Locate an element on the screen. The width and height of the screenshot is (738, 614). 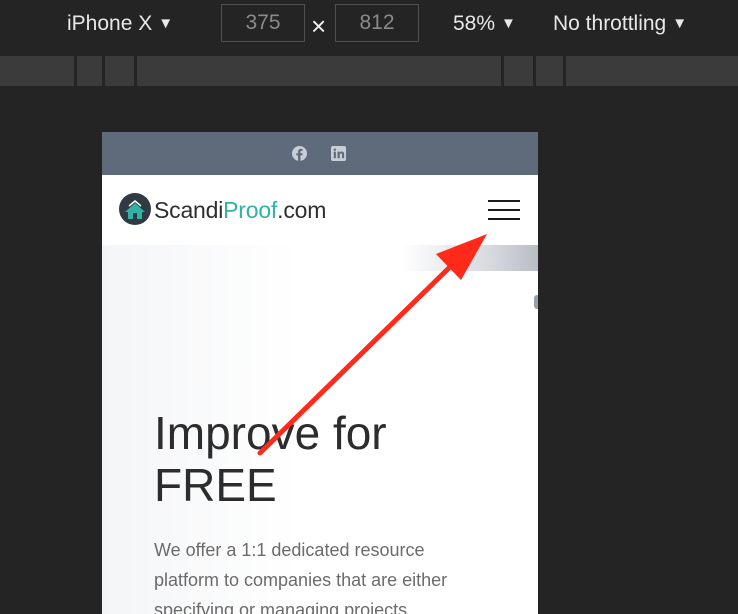
zoom-select: 58% ▼ is located at coordinates (484, 25).